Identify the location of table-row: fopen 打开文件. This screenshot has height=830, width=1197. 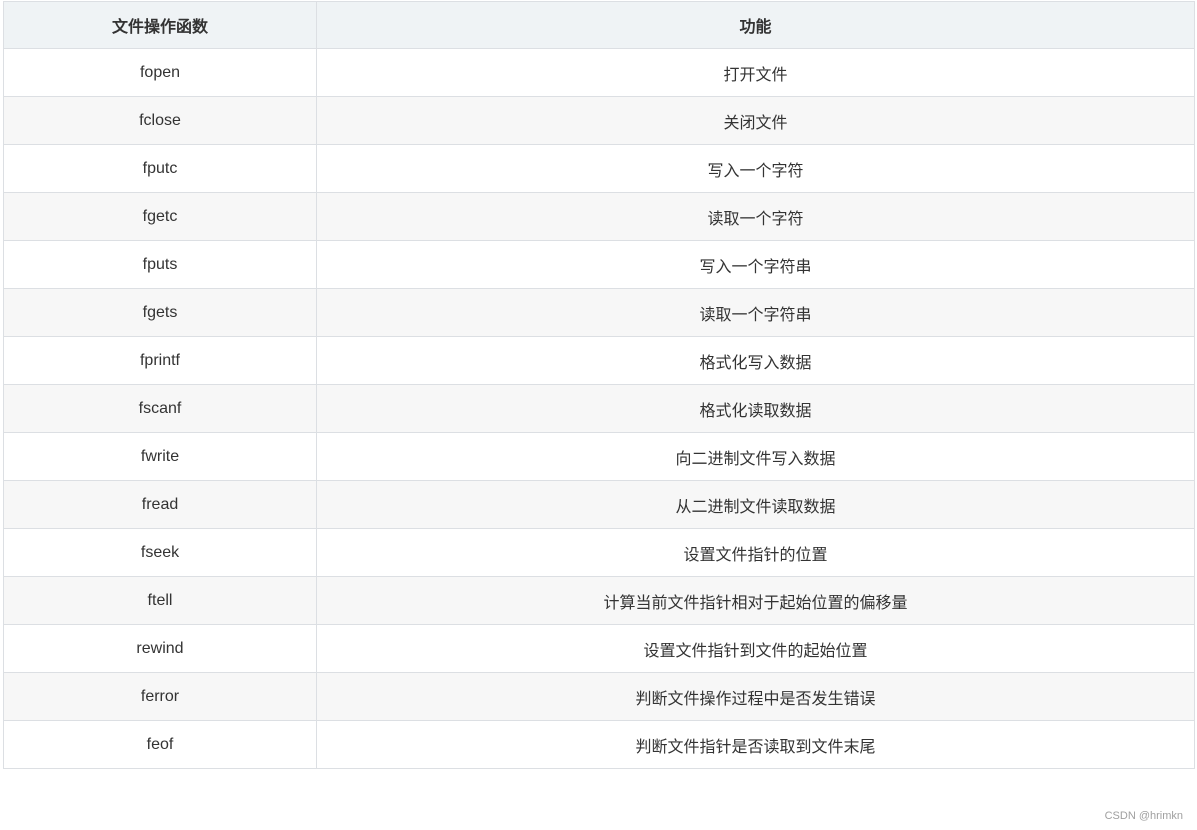
(599, 72).